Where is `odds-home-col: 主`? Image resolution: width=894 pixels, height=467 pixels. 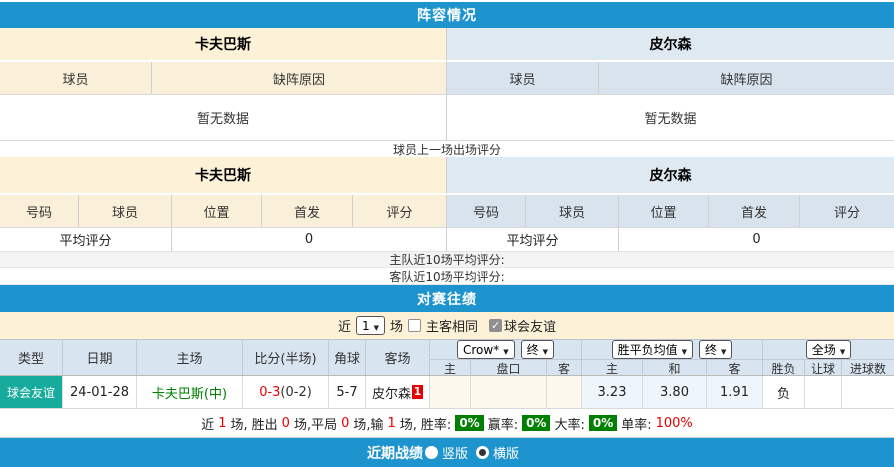 odds-home-col: 主 is located at coordinates (612, 368).